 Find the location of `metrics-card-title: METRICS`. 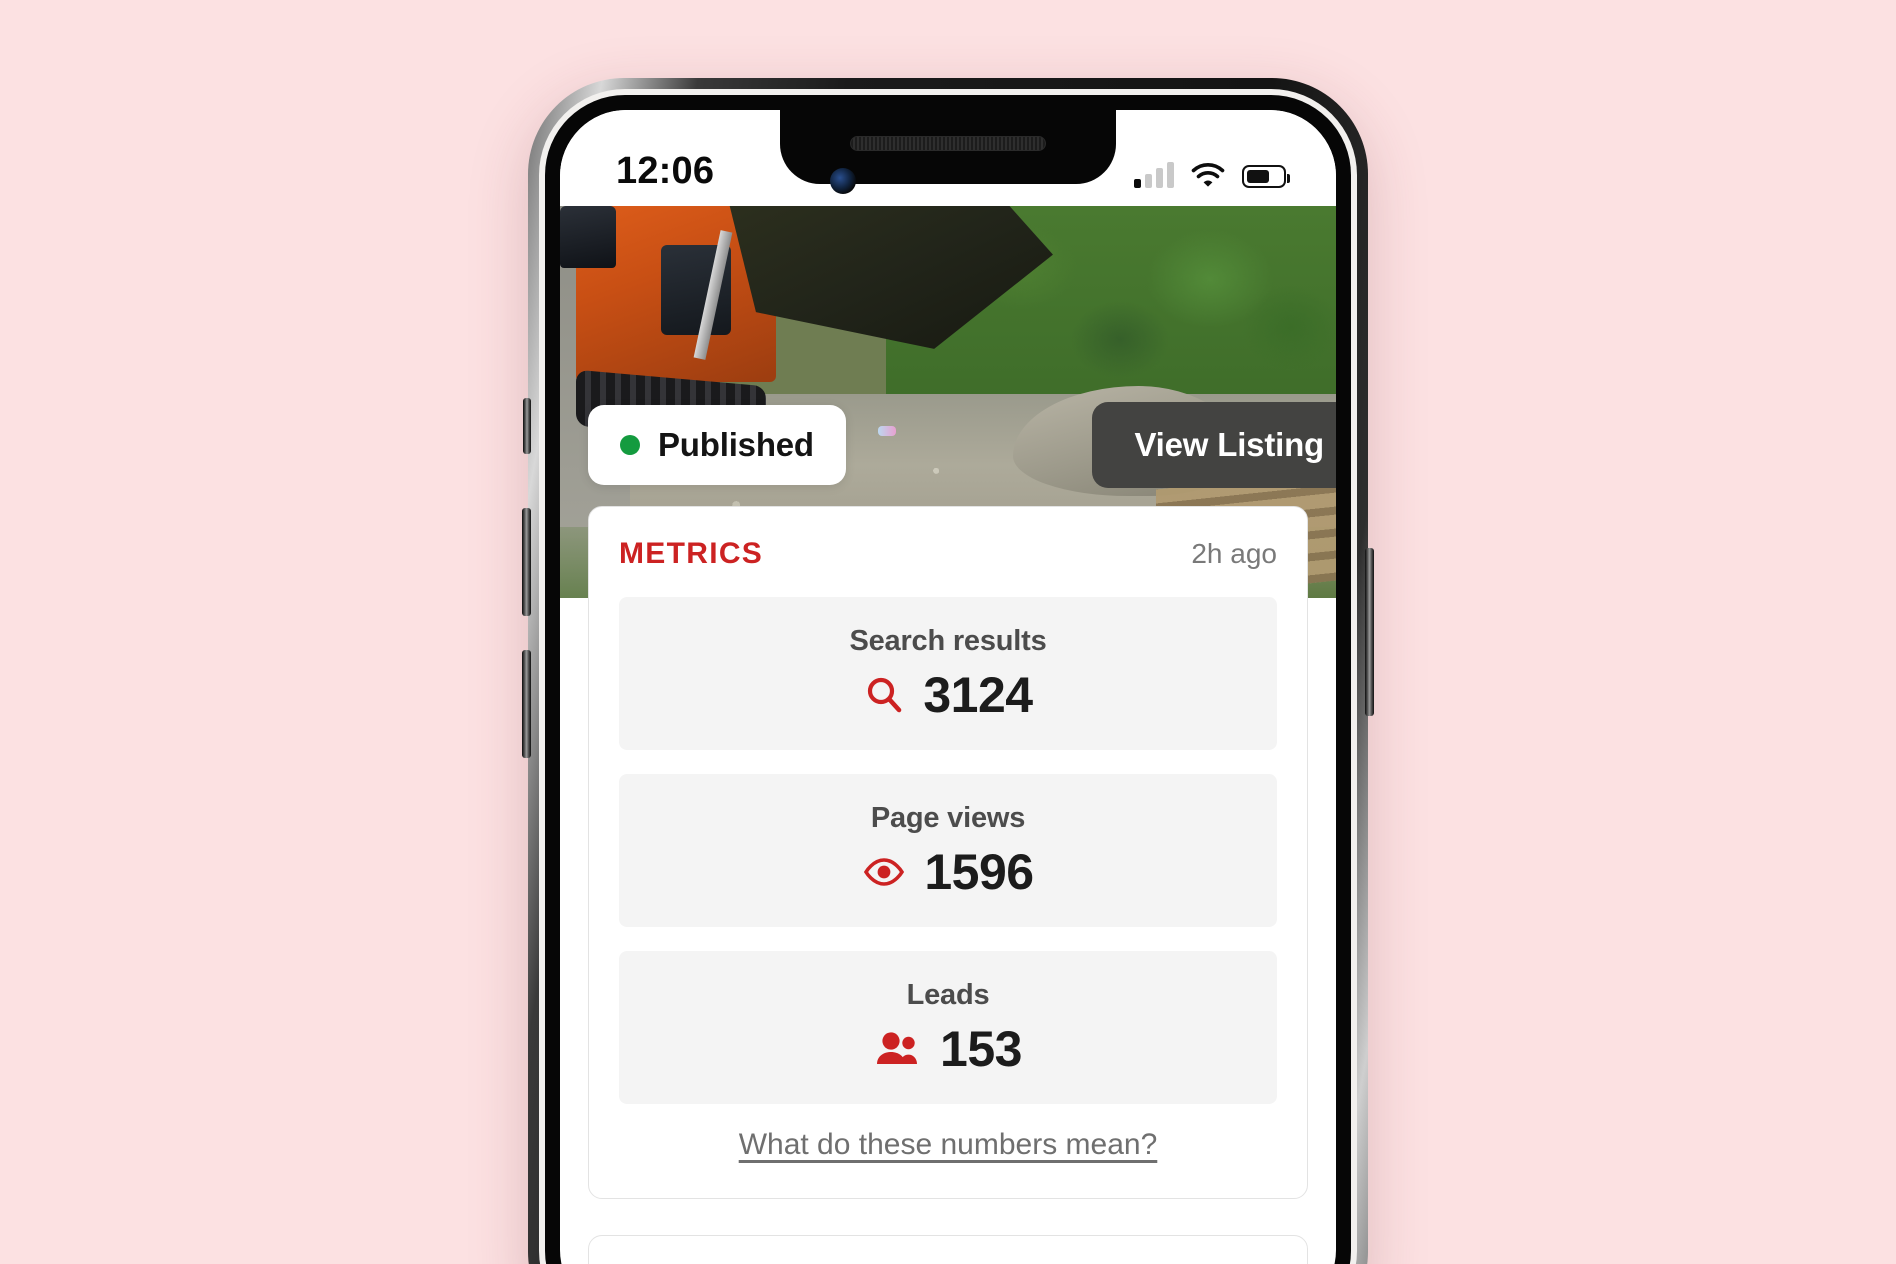

metrics-card-title: METRICS is located at coordinates (691, 553).